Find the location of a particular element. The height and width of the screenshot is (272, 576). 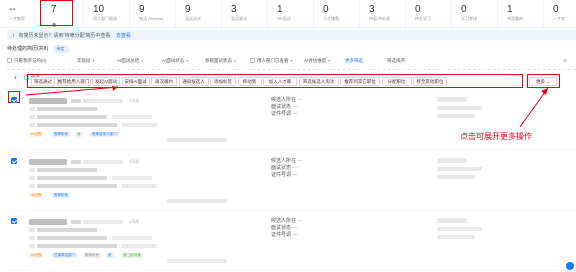

time-label: 4天前 is located at coordinates (134, 221).